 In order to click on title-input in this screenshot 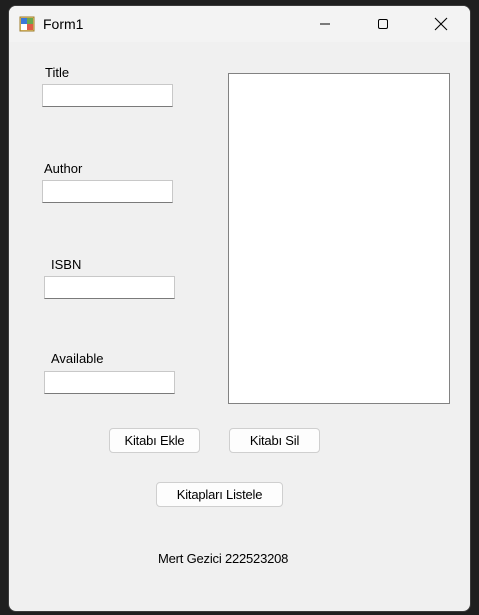, I will do `click(107, 95)`.